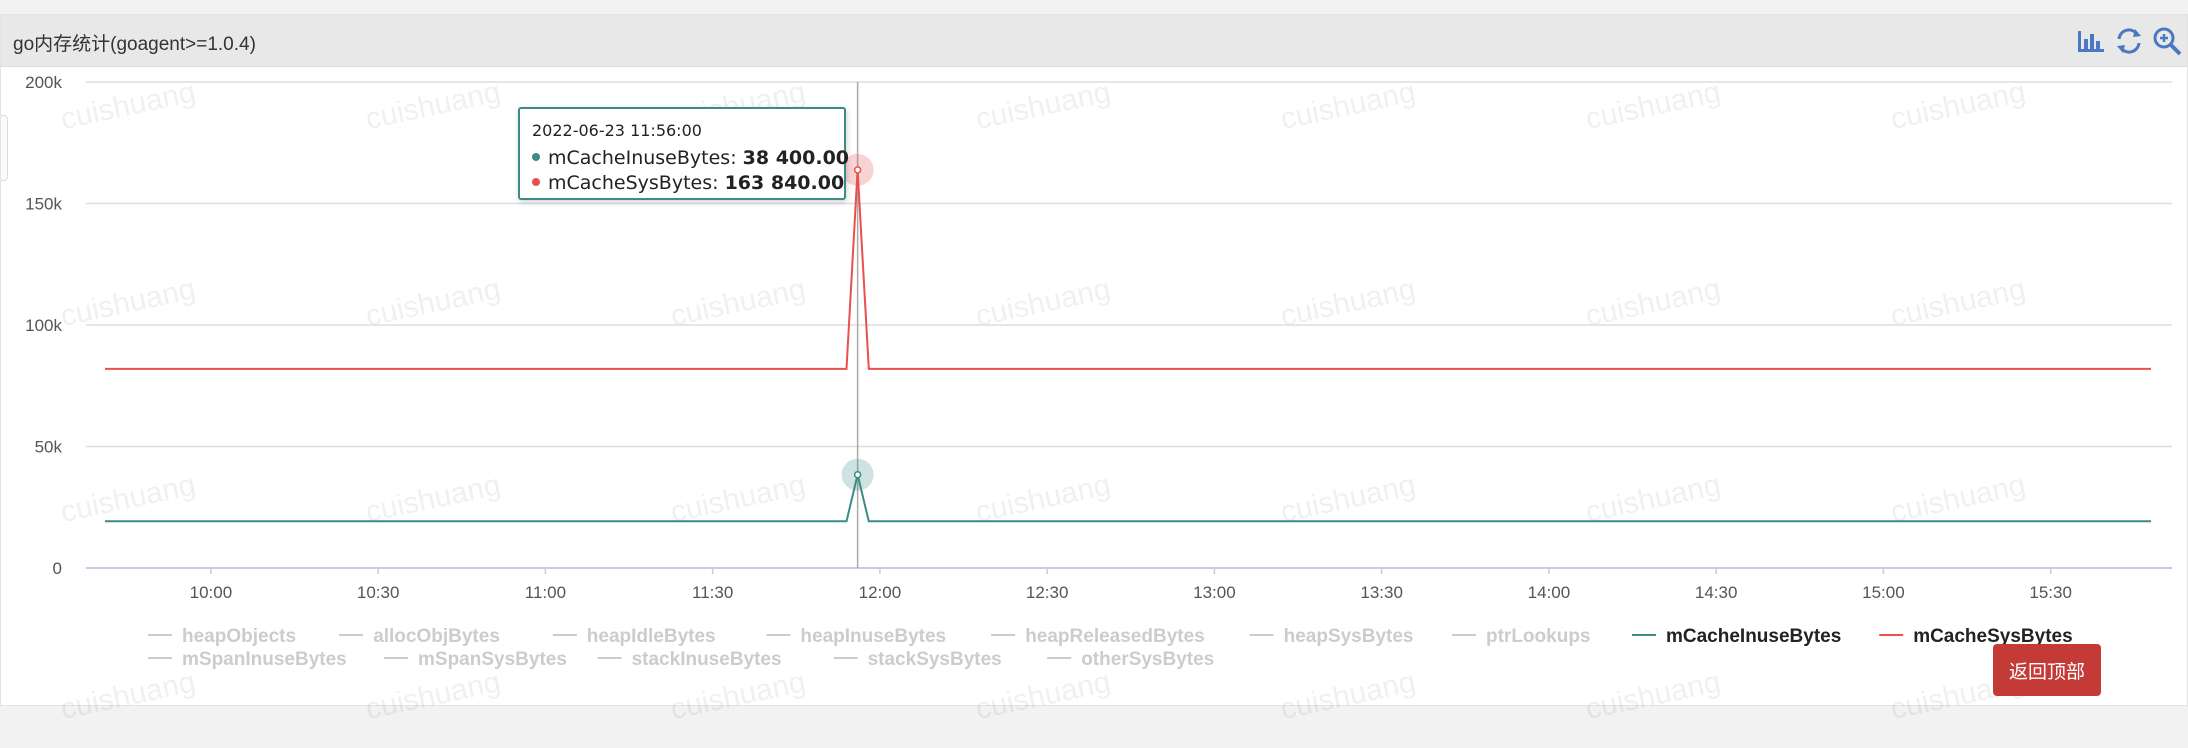 The image size is (2188, 748). Describe the element at coordinates (935, 659) in the screenshot. I see `legend-item-stackSysBytes: stackSysBytes` at that location.